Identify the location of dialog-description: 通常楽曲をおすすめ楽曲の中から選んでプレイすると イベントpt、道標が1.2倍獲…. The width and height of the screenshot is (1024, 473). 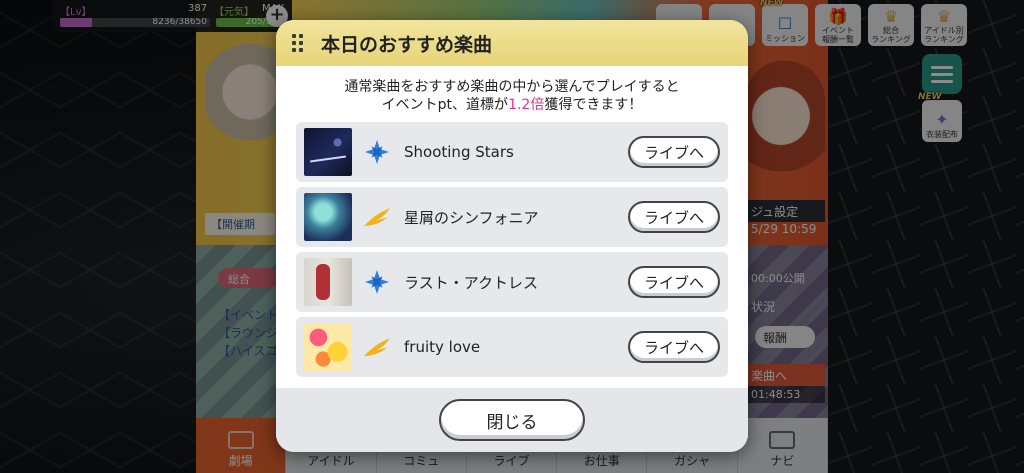
(512, 94).